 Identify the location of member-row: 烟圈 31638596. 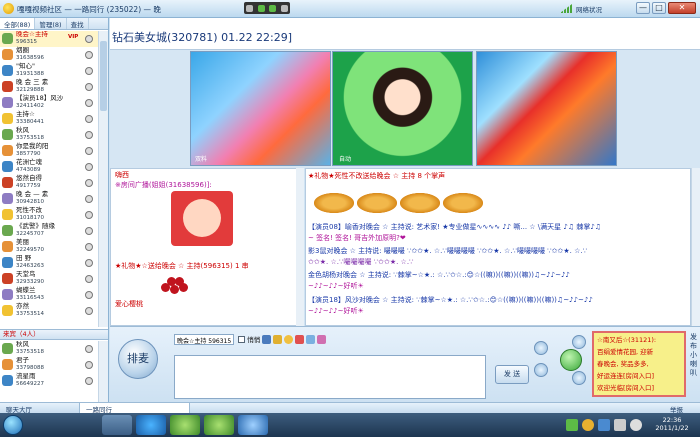
(49, 55).